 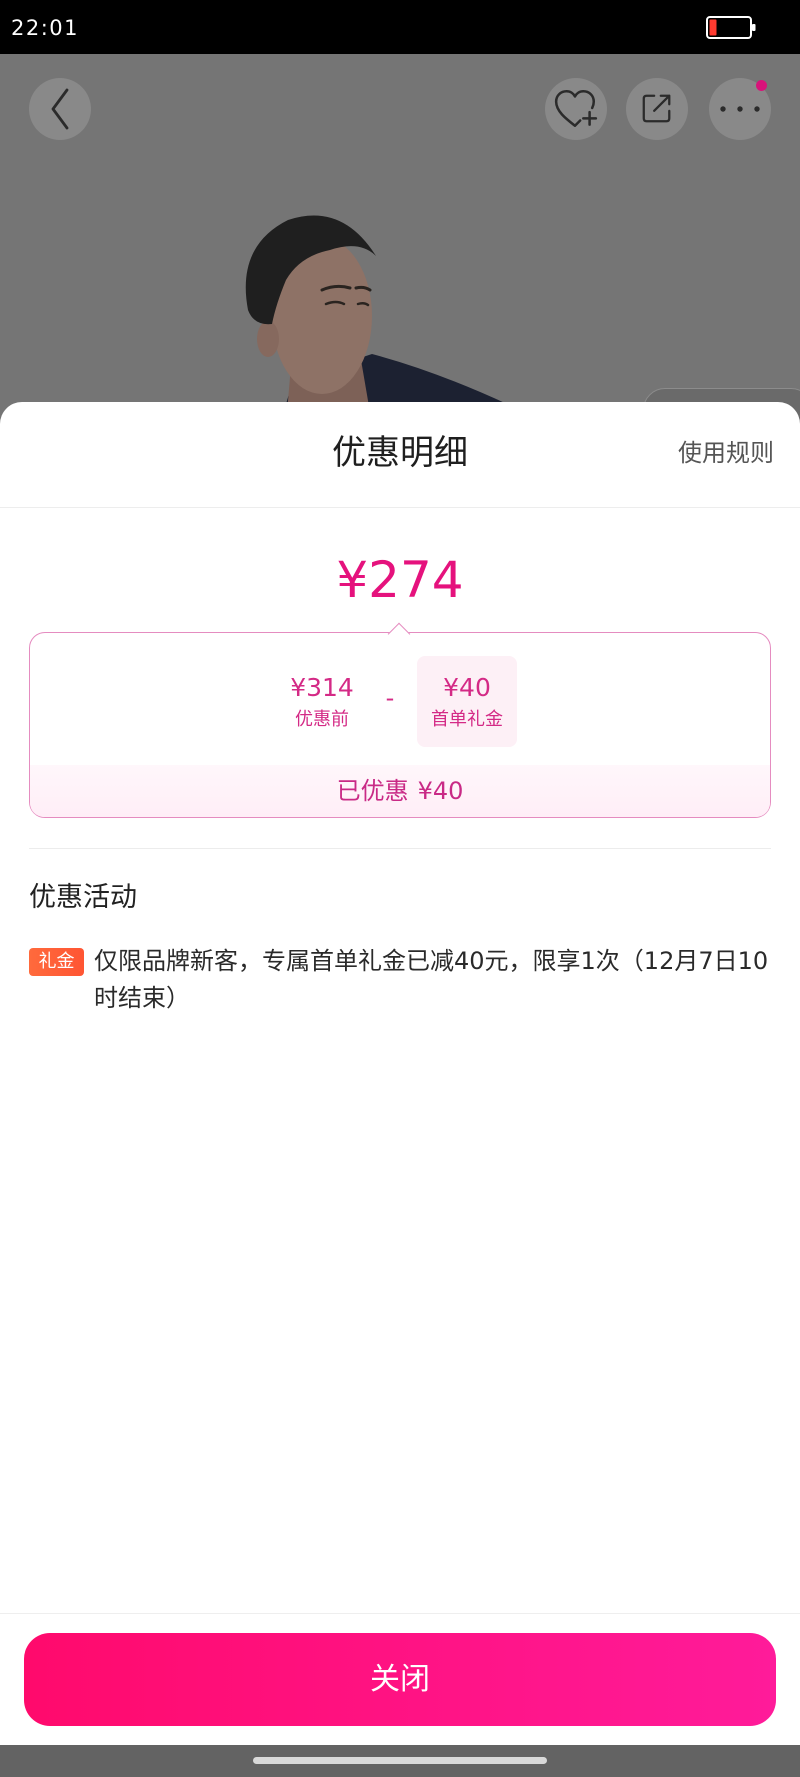 I want to click on promotion-item: 礼金 仅限品牌新客，专属首单礼金已减40元，限享1次（12月7日10时结束）, so click(x=400, y=983).